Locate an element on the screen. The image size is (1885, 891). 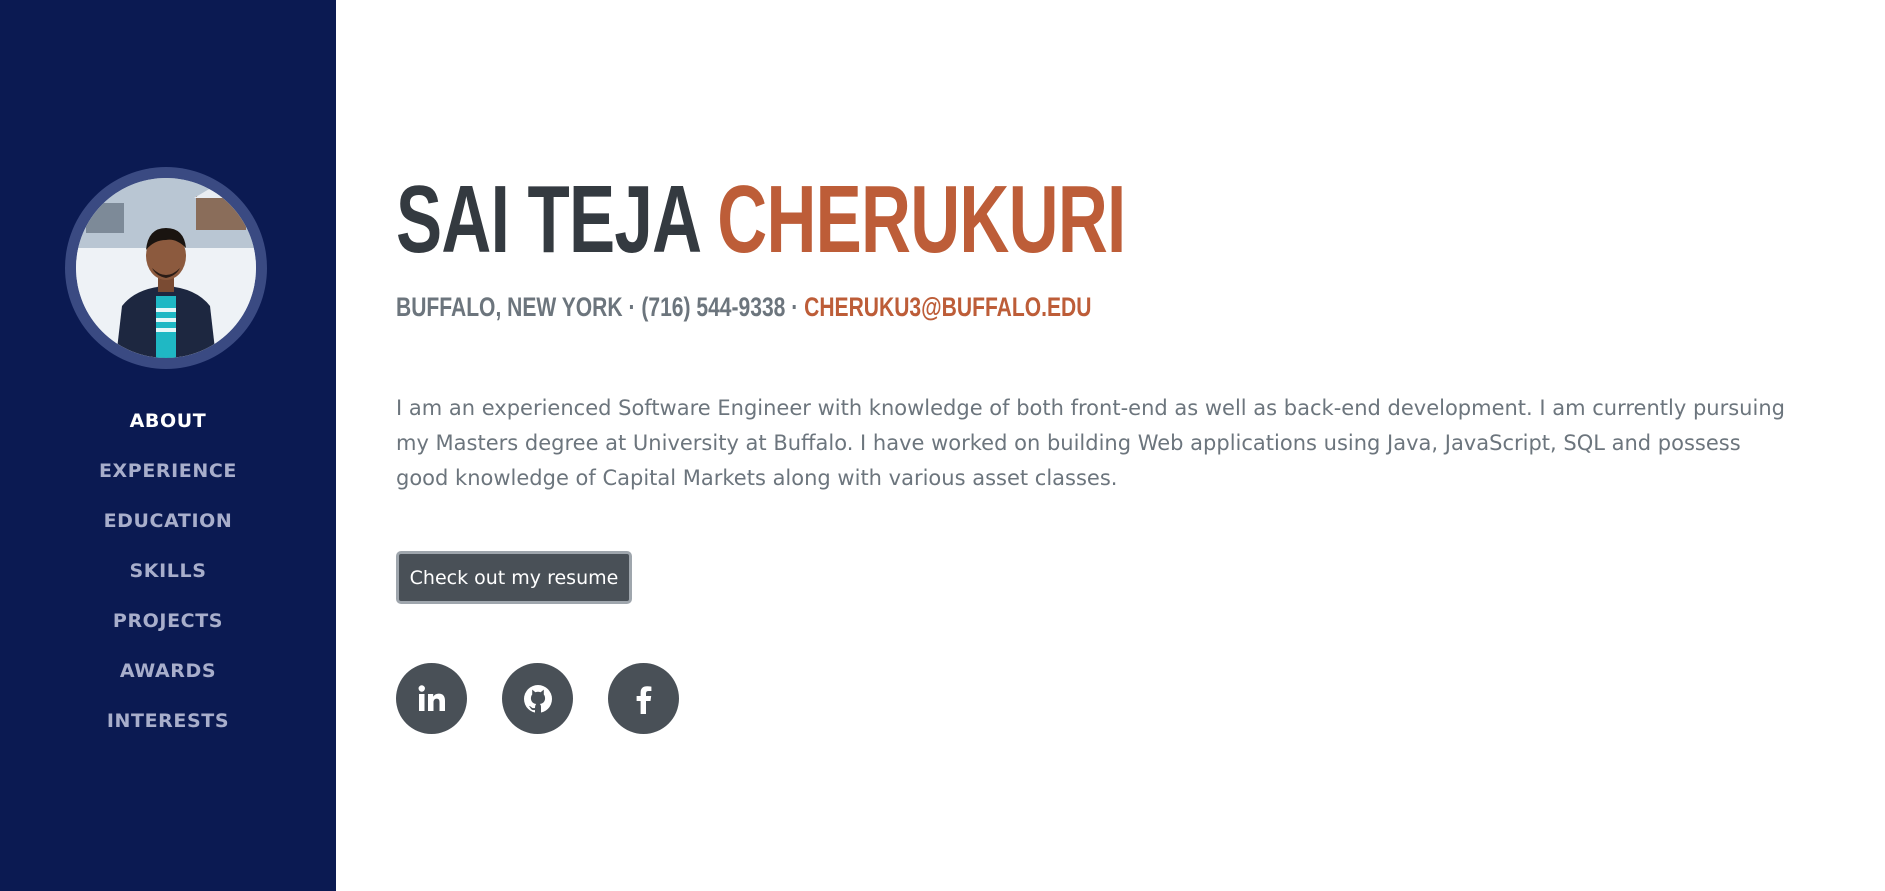
phone-text: (716) 544-9338 is located at coordinates (713, 307).